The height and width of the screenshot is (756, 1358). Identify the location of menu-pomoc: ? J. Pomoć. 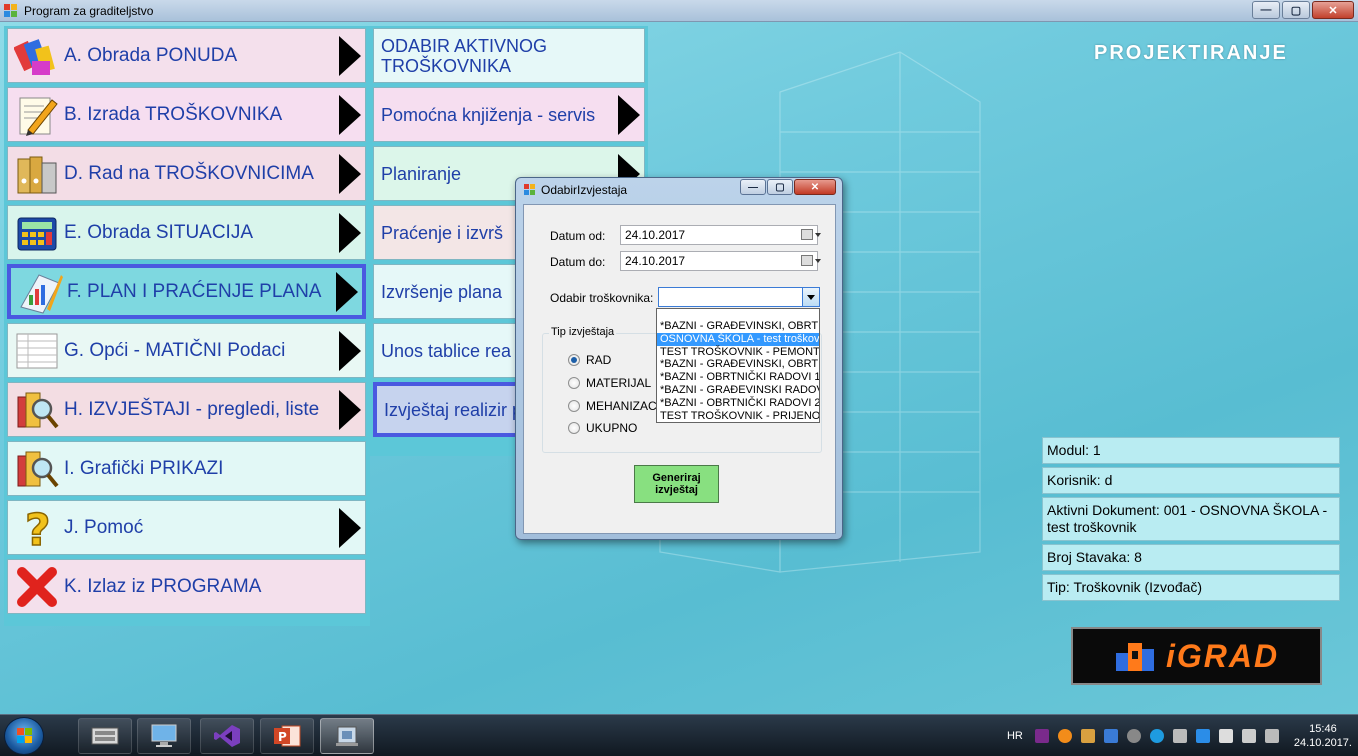
(186, 528).